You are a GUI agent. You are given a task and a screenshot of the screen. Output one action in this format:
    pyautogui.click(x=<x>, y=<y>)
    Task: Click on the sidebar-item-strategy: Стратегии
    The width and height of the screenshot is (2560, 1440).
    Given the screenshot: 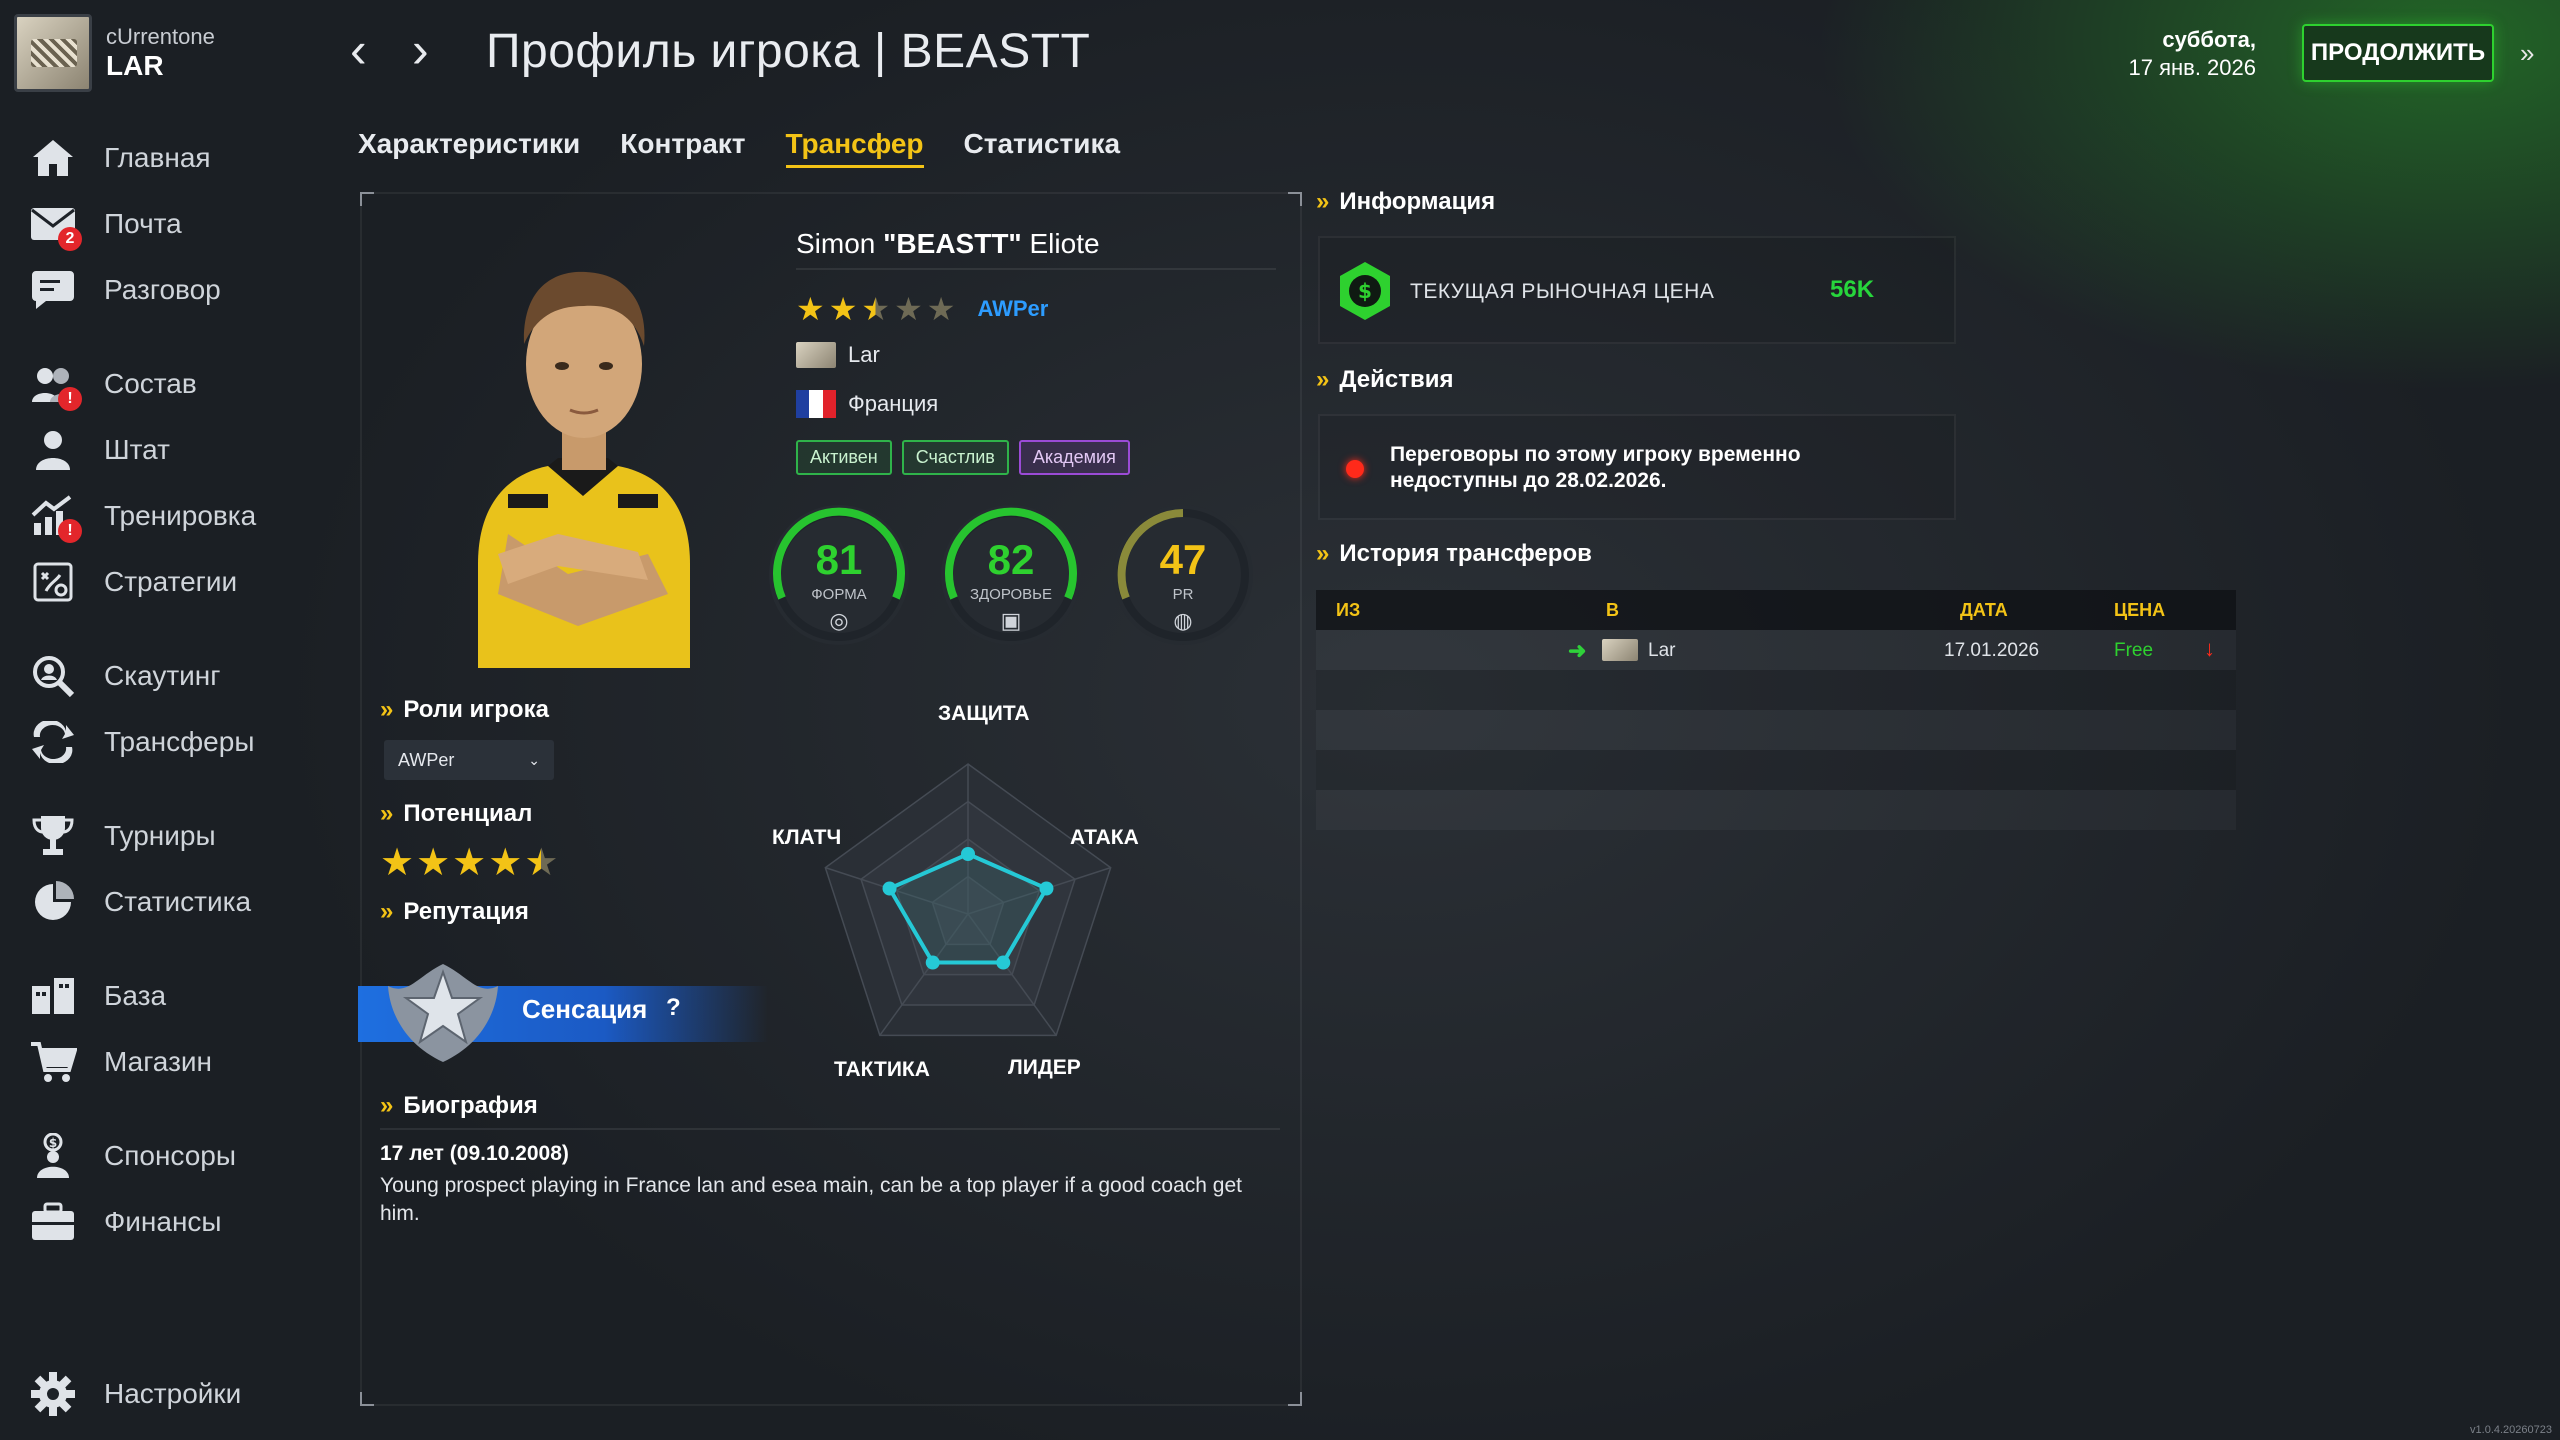 What is the action you would take?
    pyautogui.click(x=132, y=582)
    